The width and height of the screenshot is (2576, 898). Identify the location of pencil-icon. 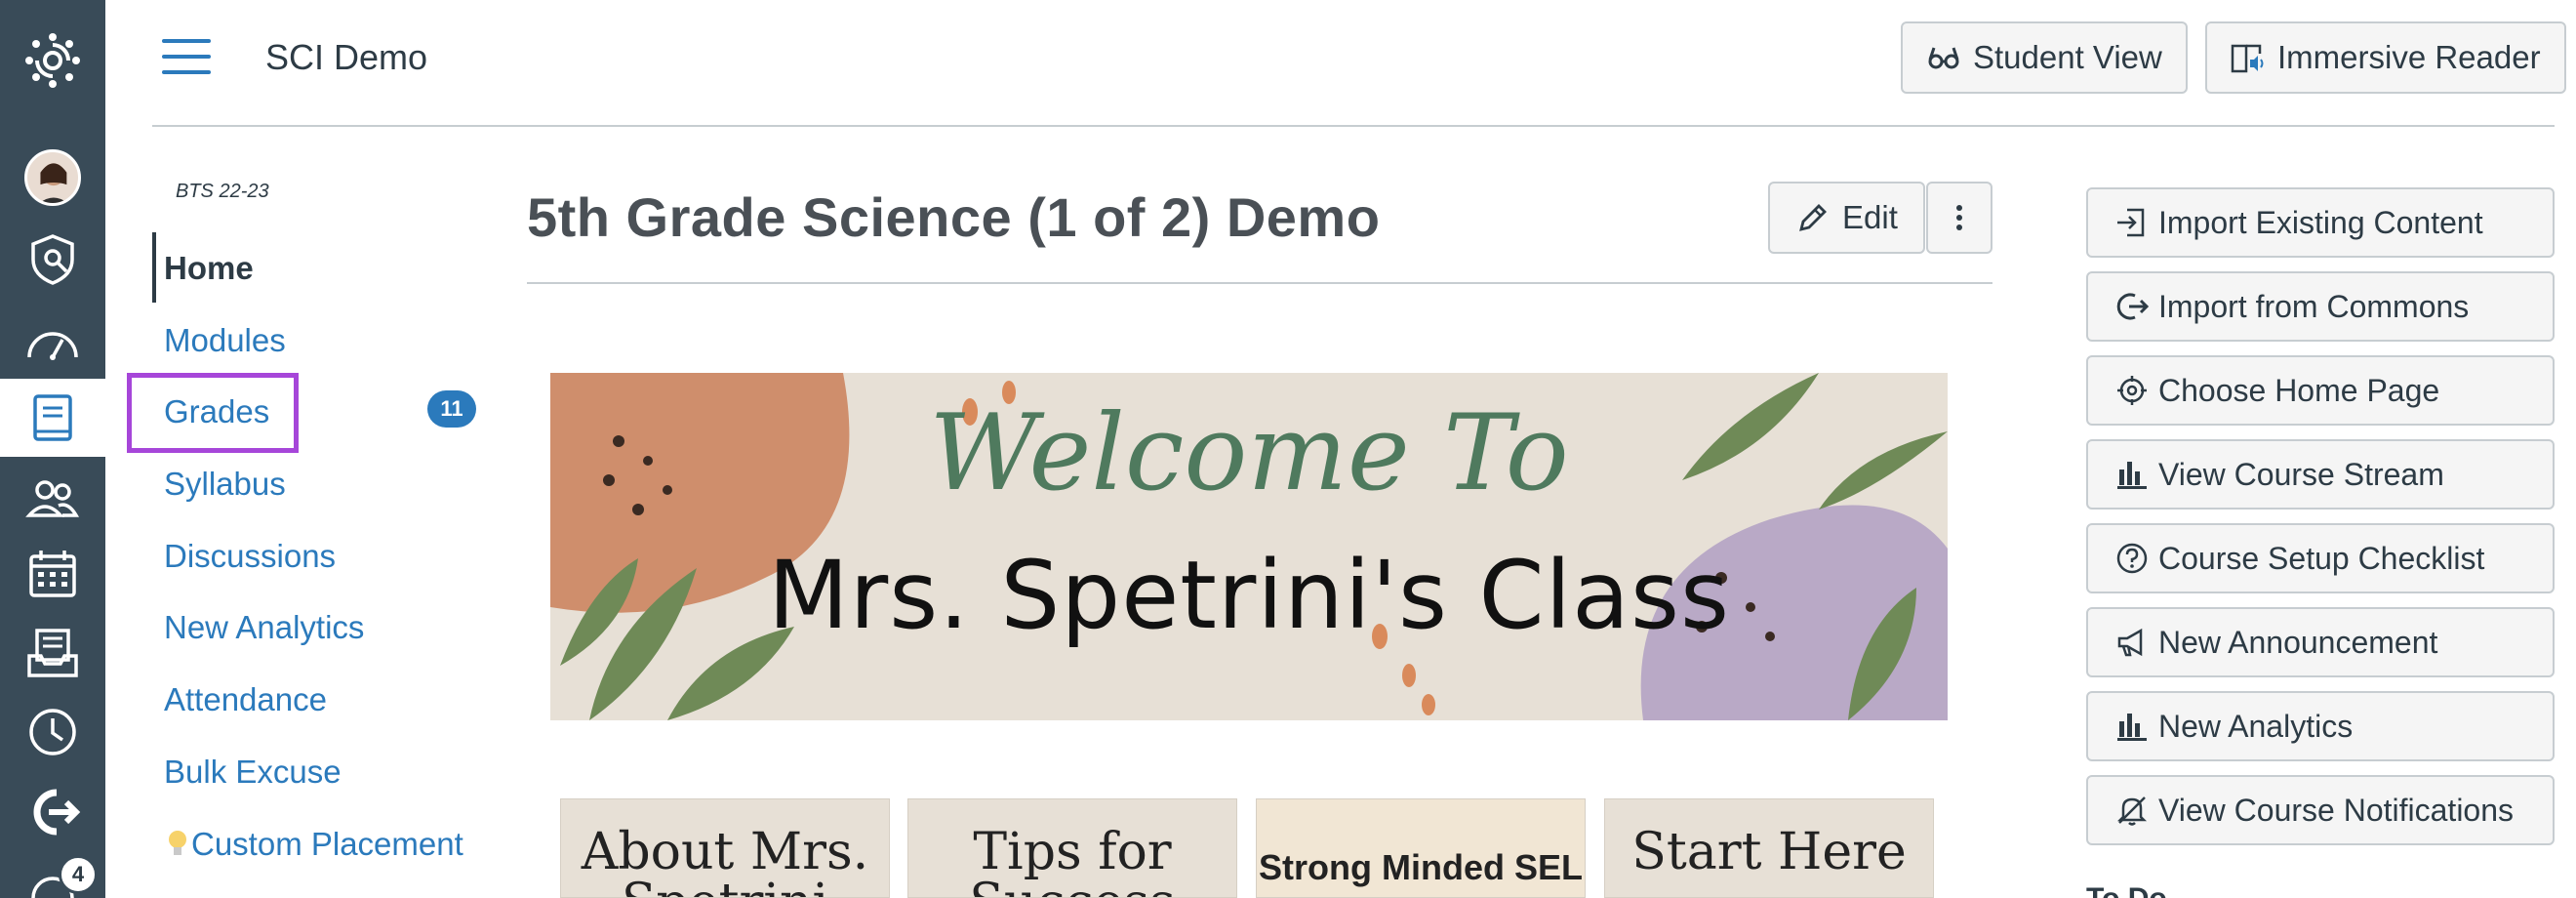
(1813, 217).